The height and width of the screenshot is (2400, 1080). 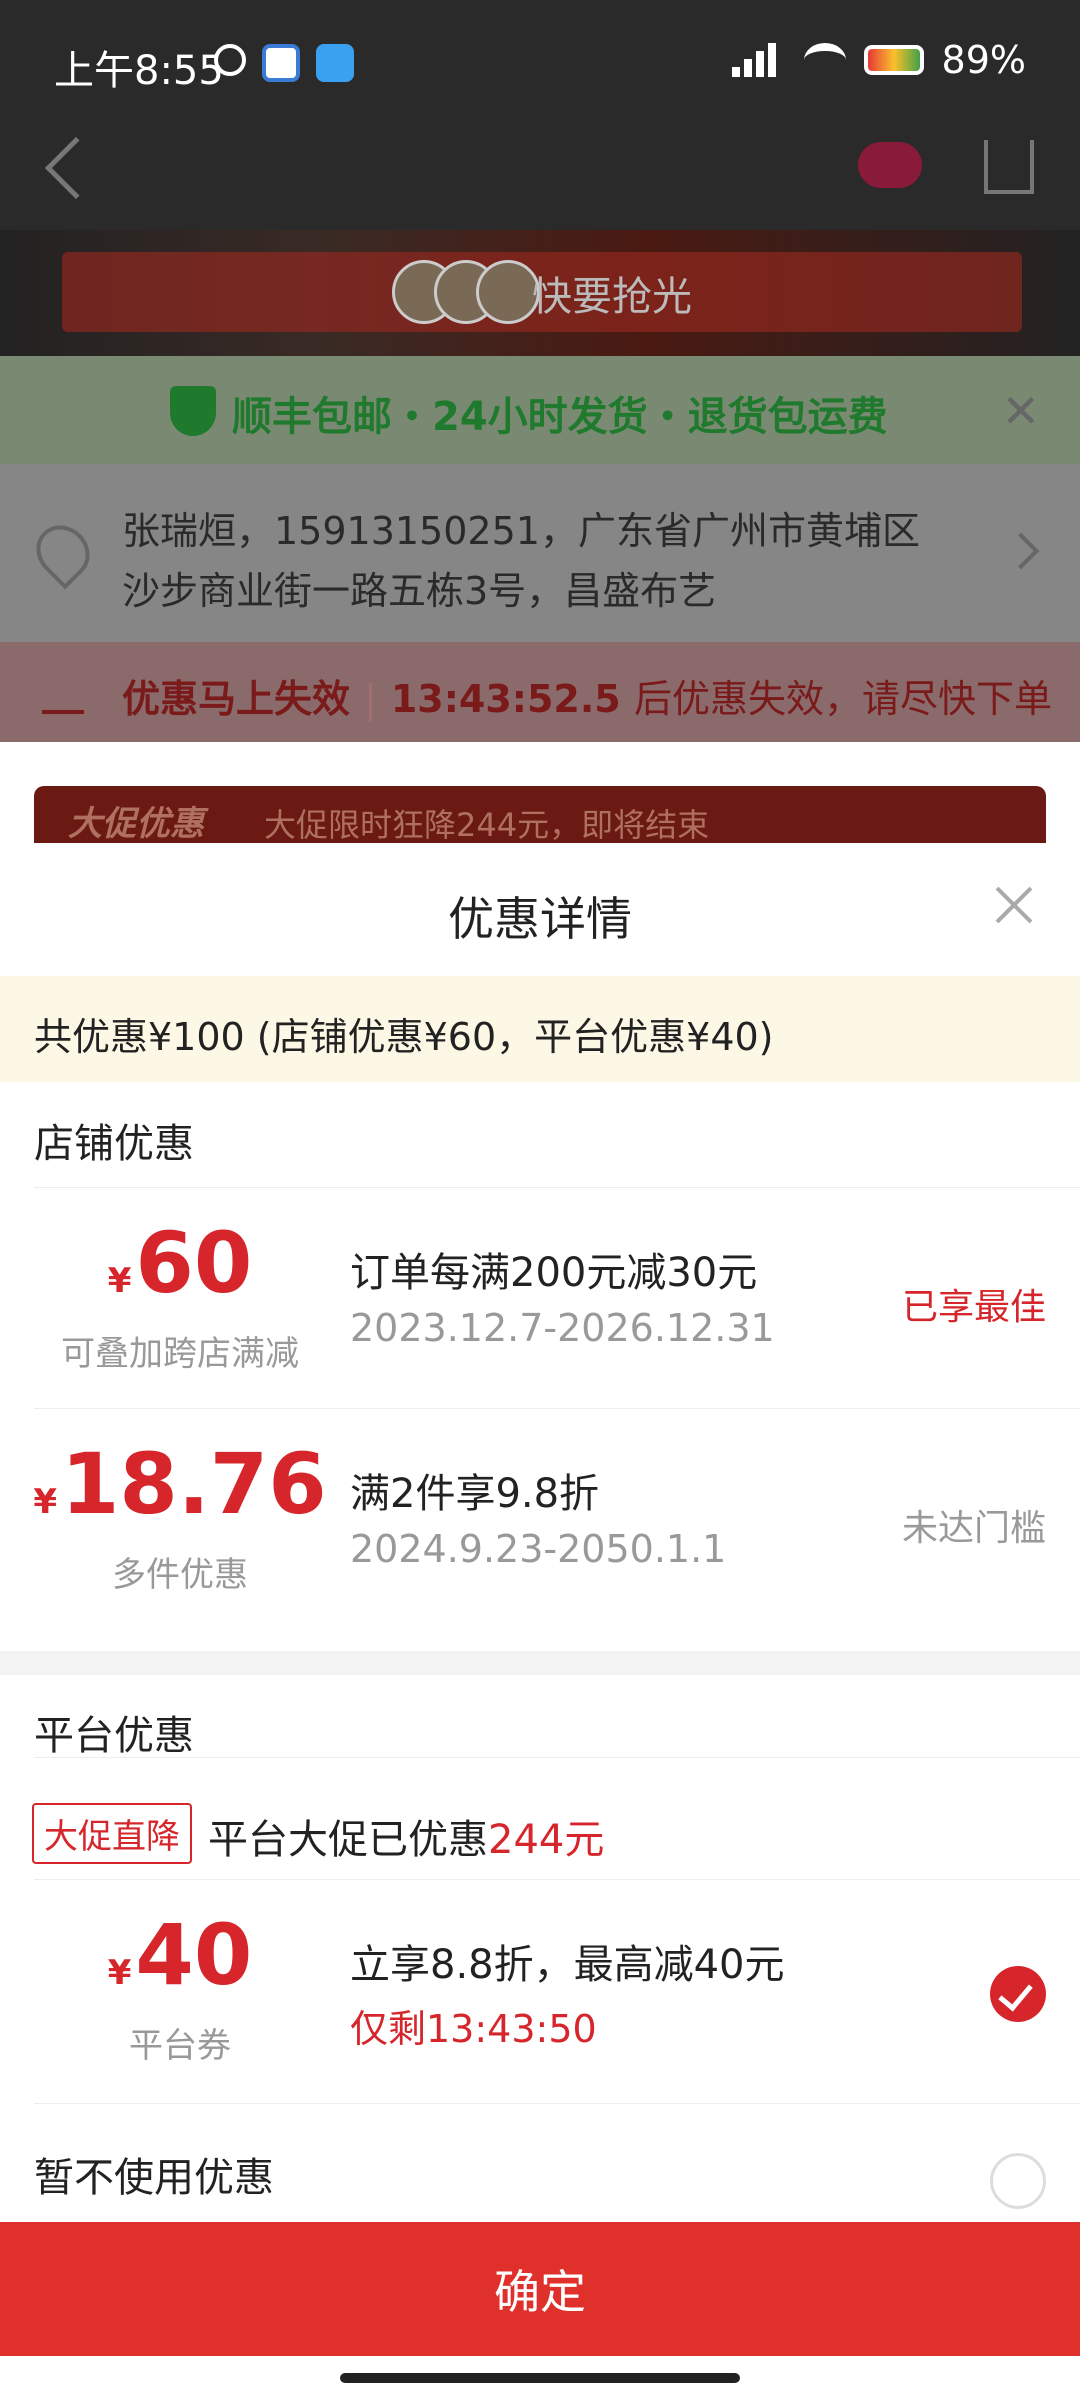 I want to click on coupon-date: 2023.12.7-2026.12.31, so click(x=562, y=1328).